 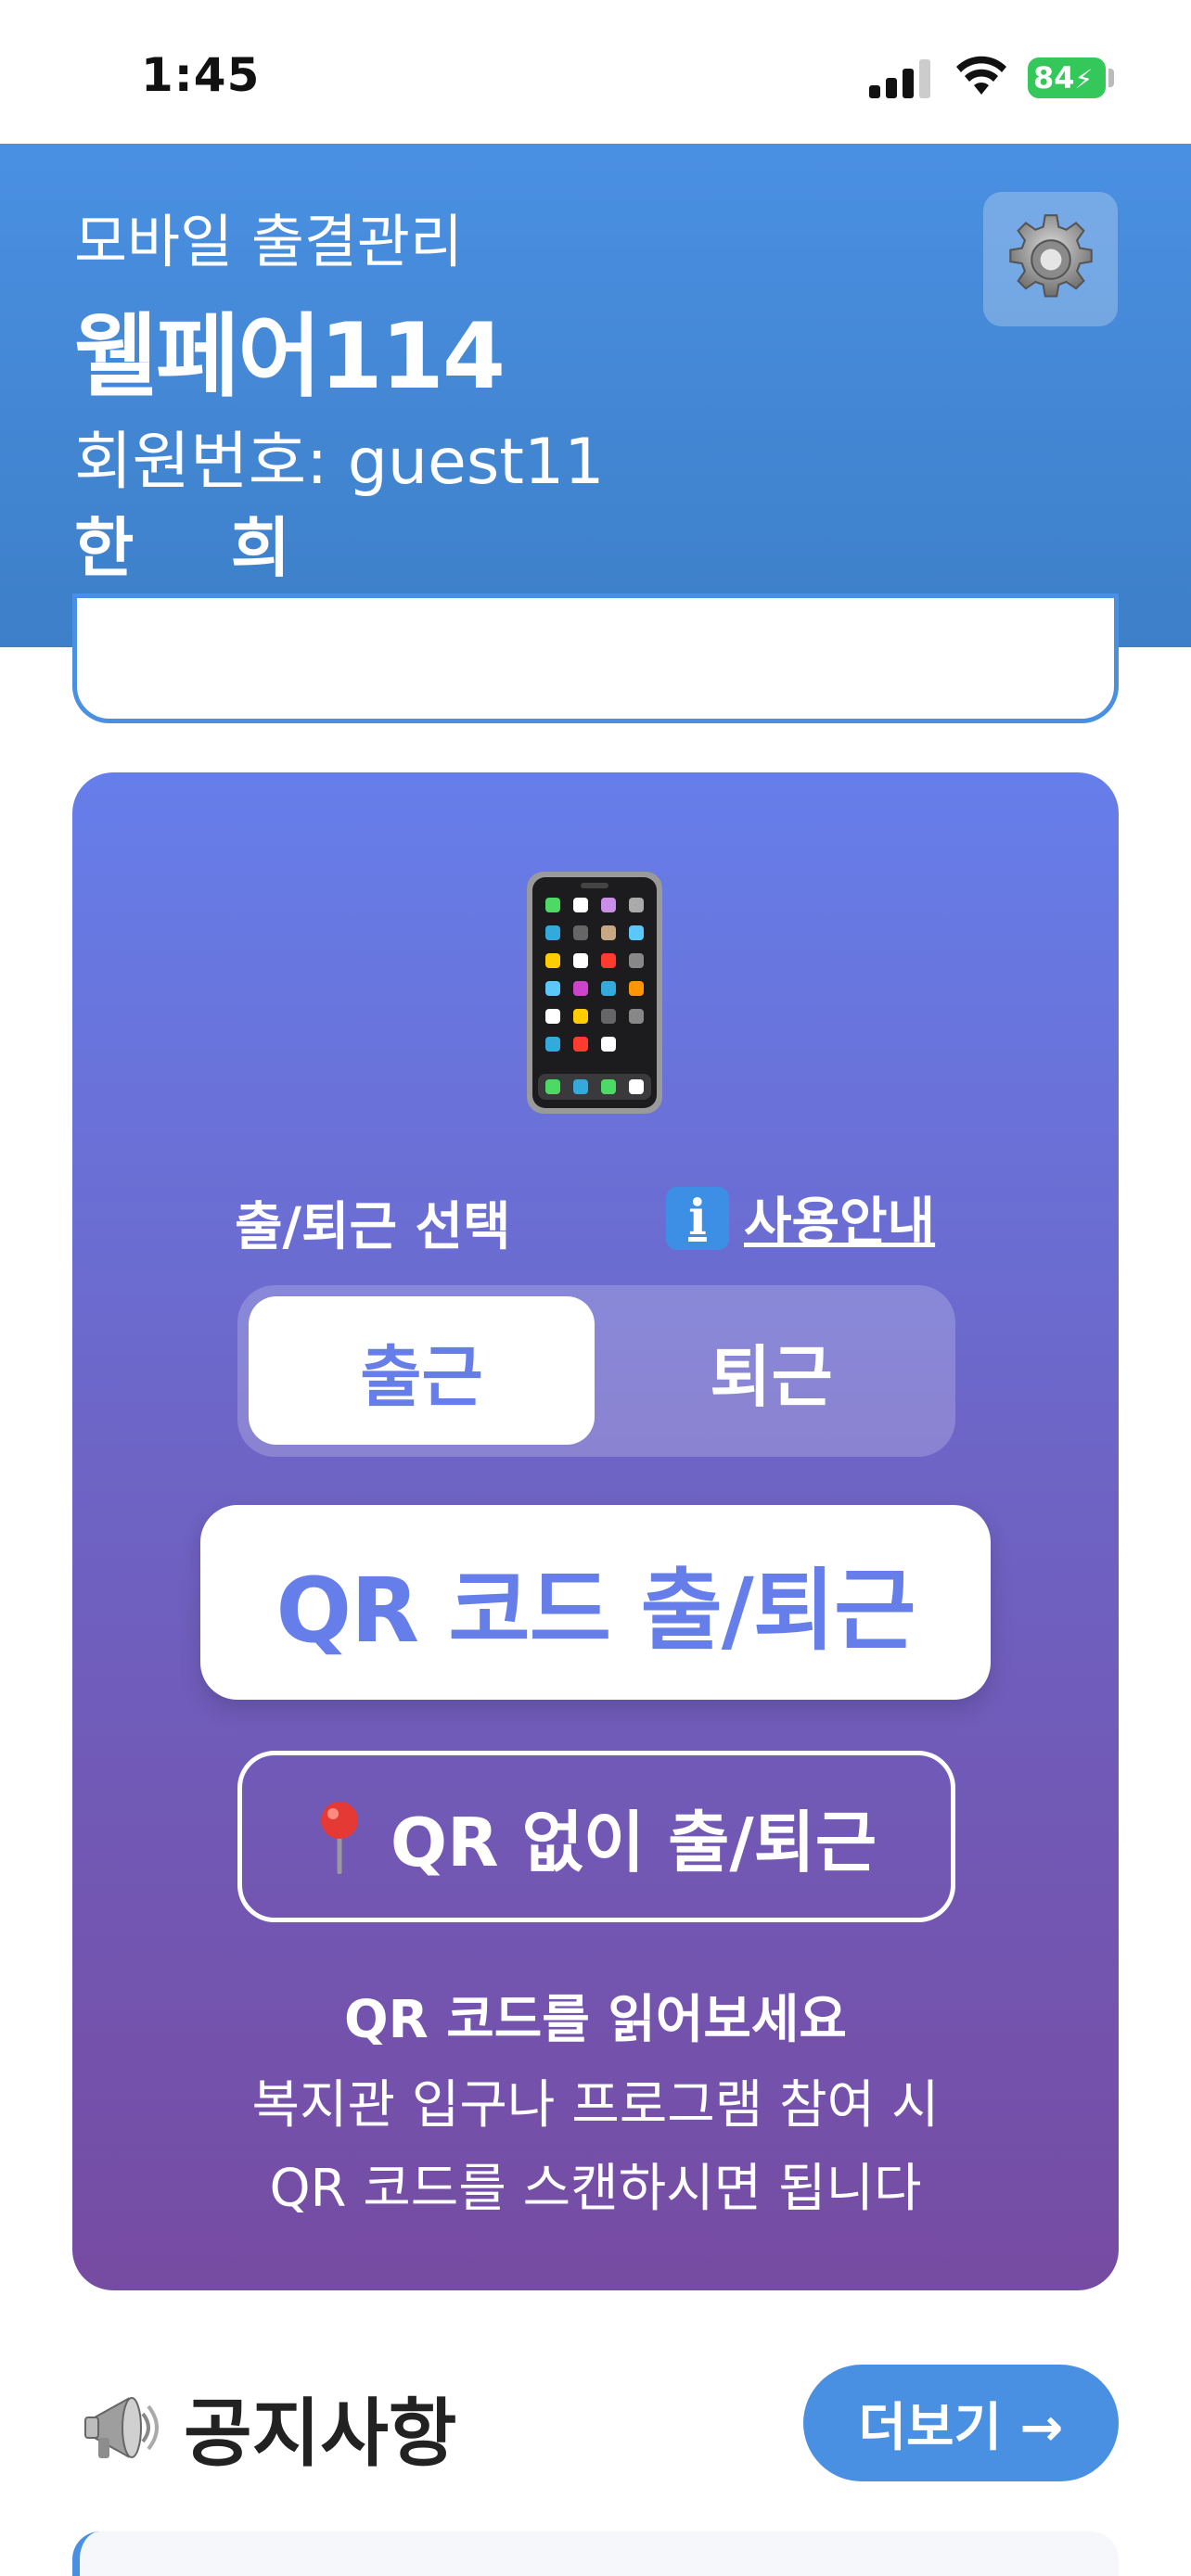 What do you see at coordinates (422, 1371) in the screenshot?
I see `toggle-option-checkin: 출근` at bounding box center [422, 1371].